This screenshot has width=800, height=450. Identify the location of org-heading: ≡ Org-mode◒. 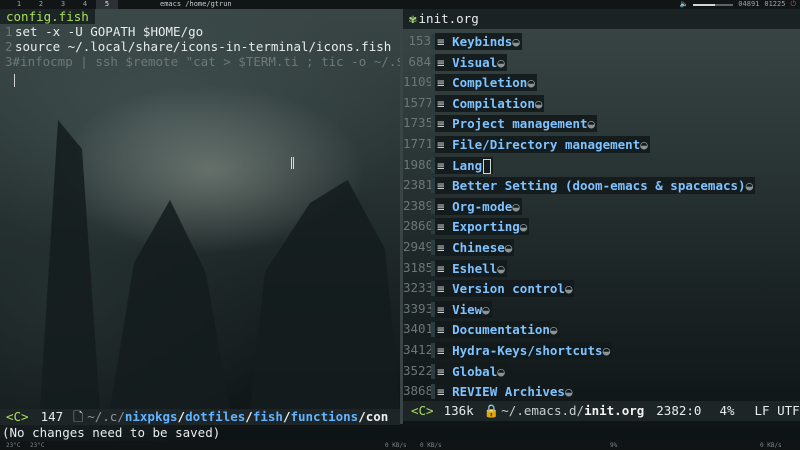
(478, 206).